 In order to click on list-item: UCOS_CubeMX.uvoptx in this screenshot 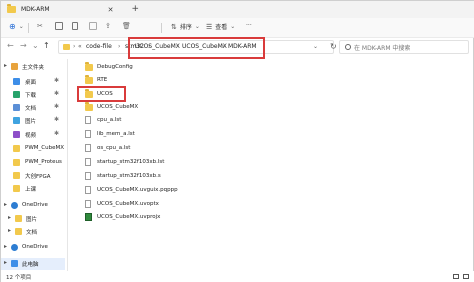, I will do `click(122, 204)`.